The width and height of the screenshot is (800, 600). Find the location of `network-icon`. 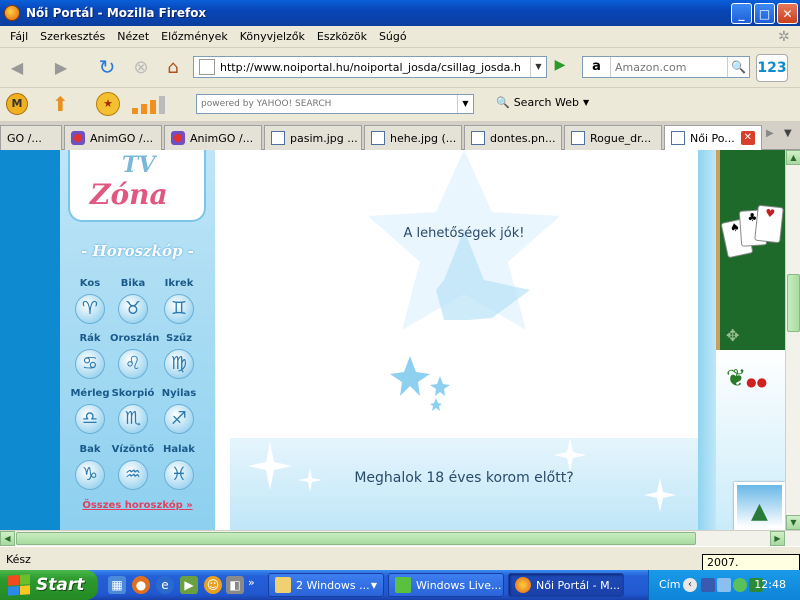

network-icon is located at coordinates (708, 585).